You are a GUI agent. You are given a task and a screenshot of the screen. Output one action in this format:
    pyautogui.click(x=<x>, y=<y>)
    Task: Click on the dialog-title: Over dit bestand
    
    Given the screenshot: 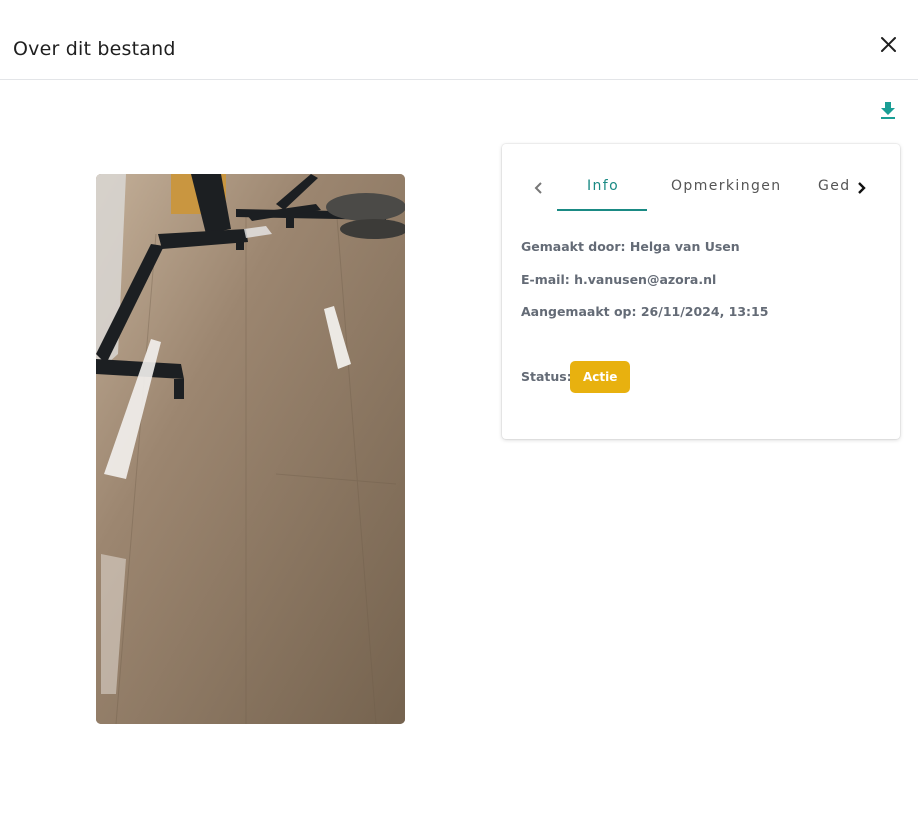 What is the action you would take?
    pyautogui.click(x=94, y=49)
    